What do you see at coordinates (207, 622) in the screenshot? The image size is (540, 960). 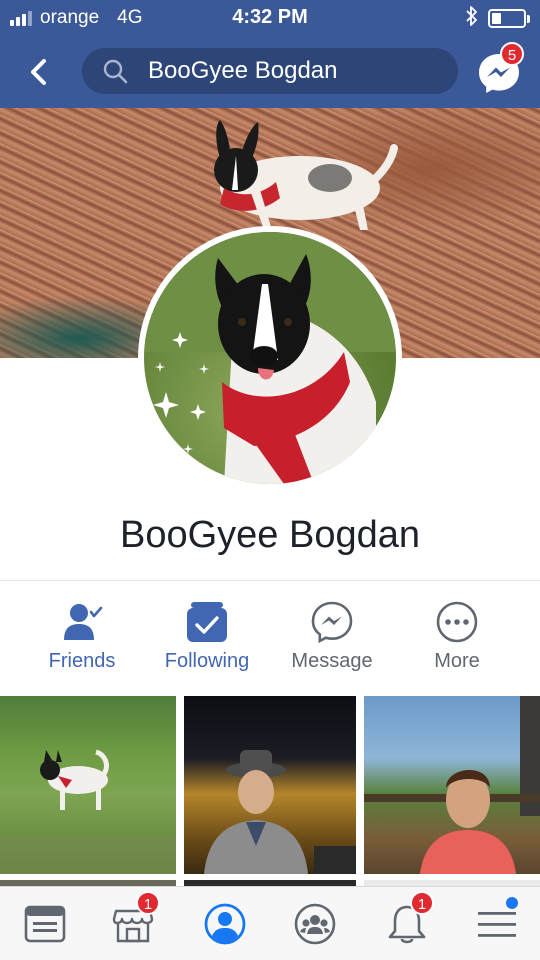 I see `following-icon` at bounding box center [207, 622].